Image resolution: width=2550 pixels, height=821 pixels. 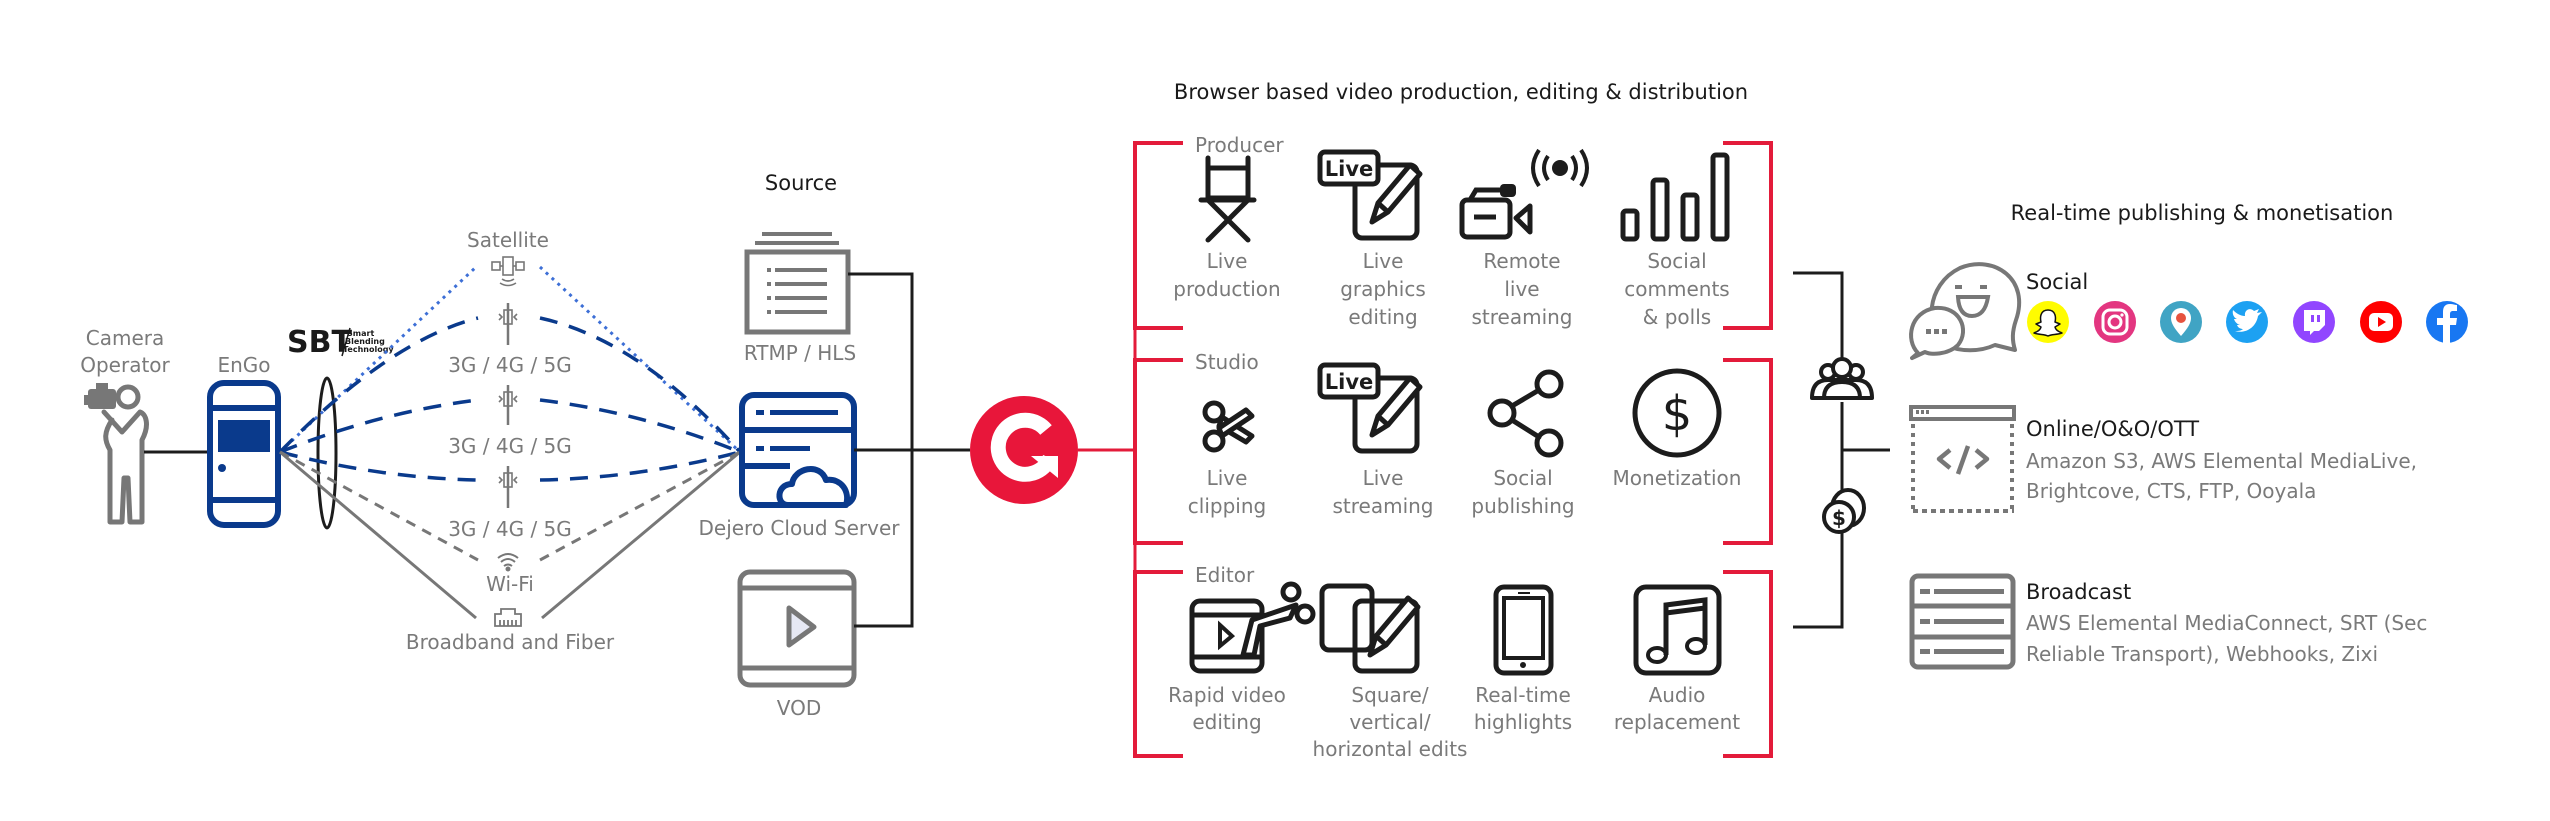 I want to click on social-platforms, so click(x=2247, y=322).